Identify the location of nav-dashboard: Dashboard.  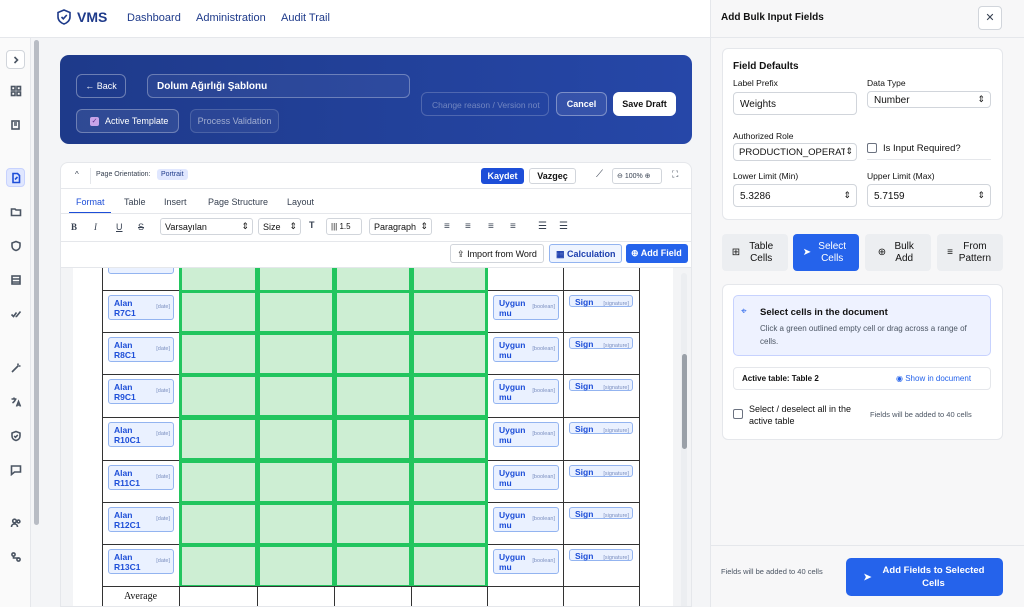
(154, 18).